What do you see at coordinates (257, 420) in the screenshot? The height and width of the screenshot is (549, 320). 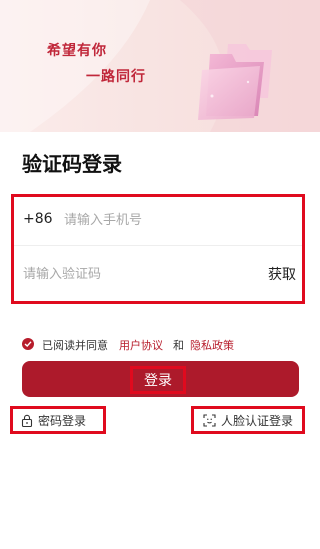 I see `face-auth-login-label: 人脸认证登录` at bounding box center [257, 420].